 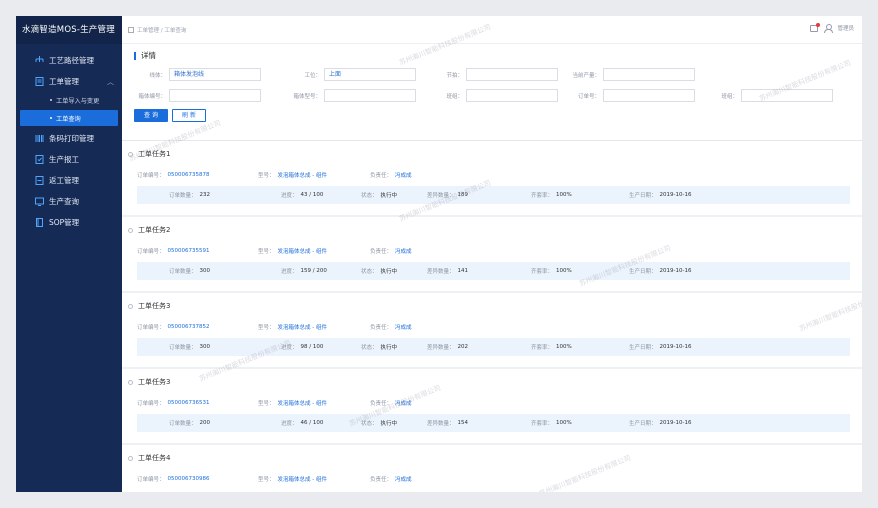 What do you see at coordinates (312, 75) in the screenshot?
I see `field-label: 工位：` at bounding box center [312, 75].